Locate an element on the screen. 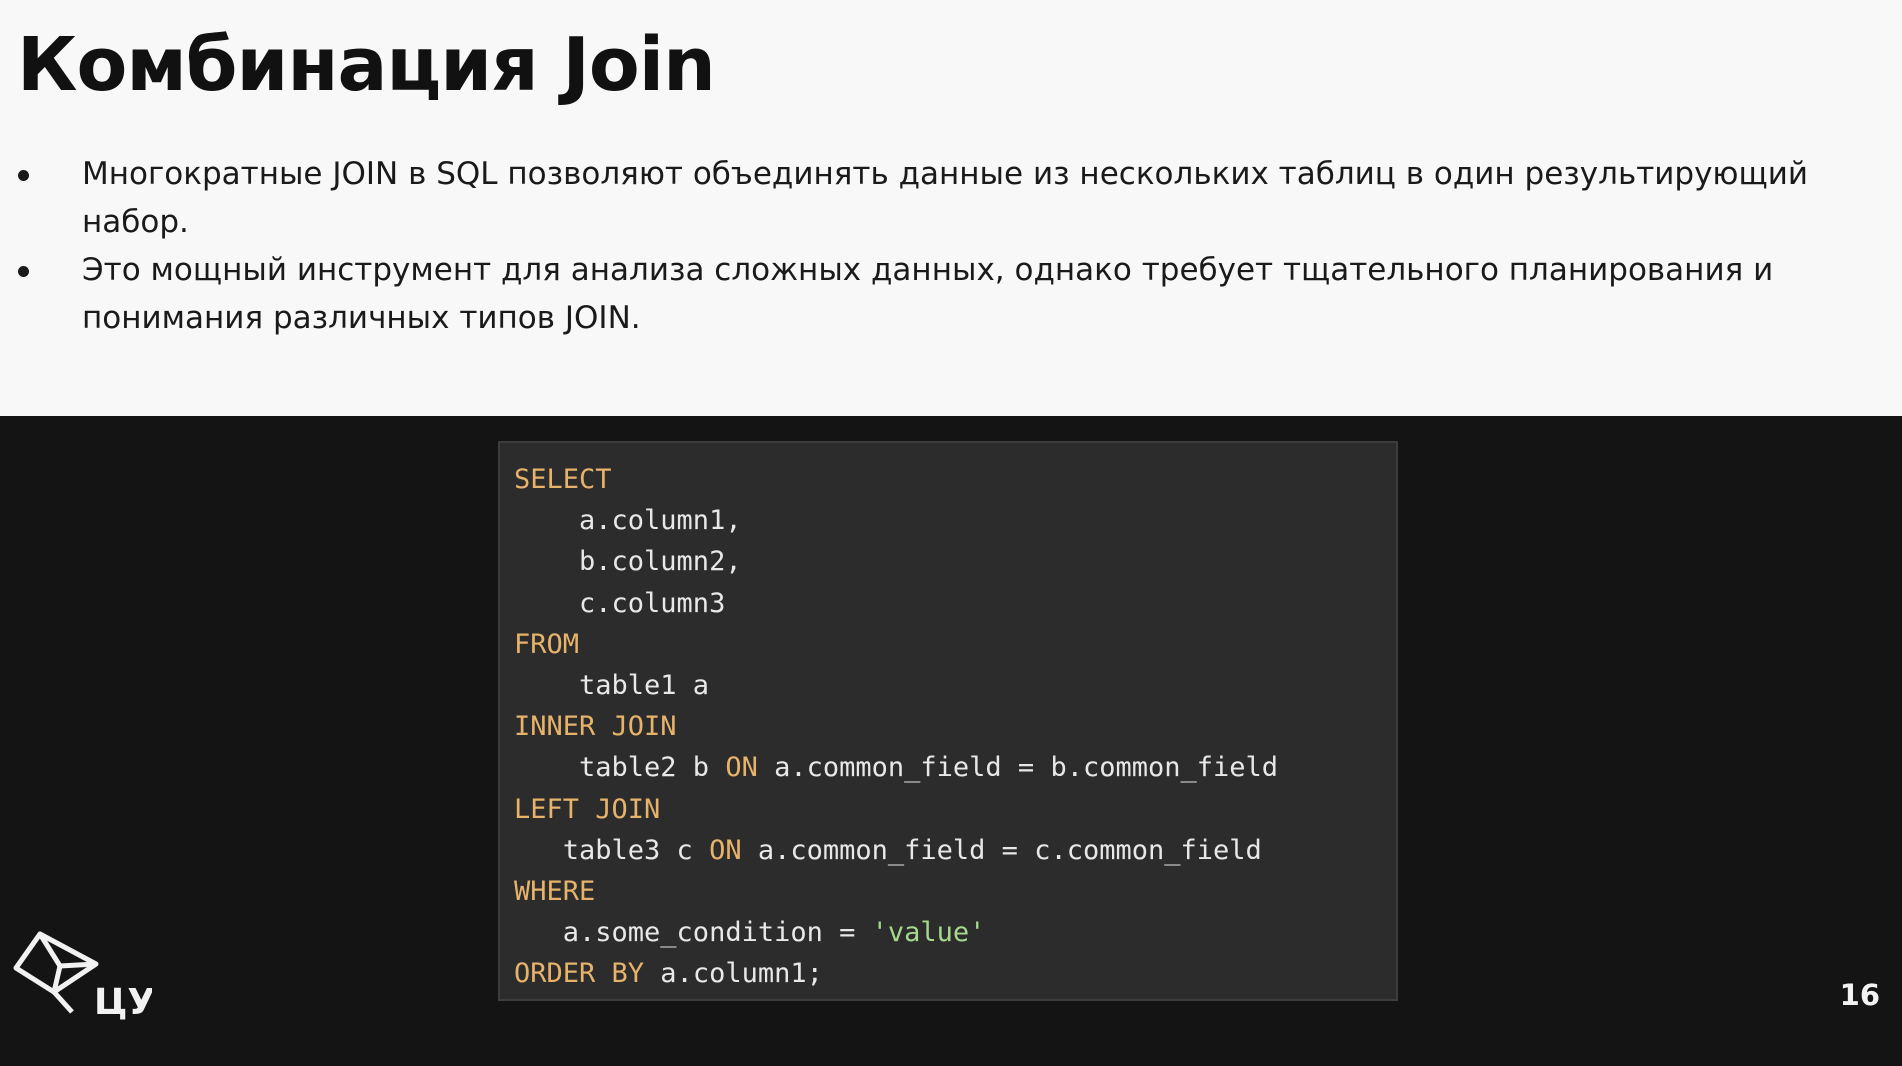 This screenshot has width=1902, height=1066. code-line: LEFT JOIN is located at coordinates (948, 809).